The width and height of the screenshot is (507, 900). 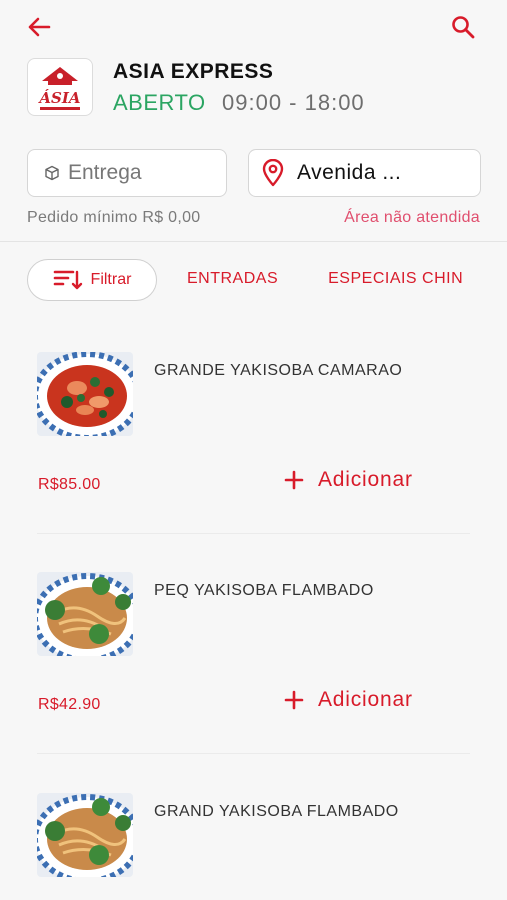 What do you see at coordinates (159, 102) in the screenshot?
I see `store-status: ABERTO` at bounding box center [159, 102].